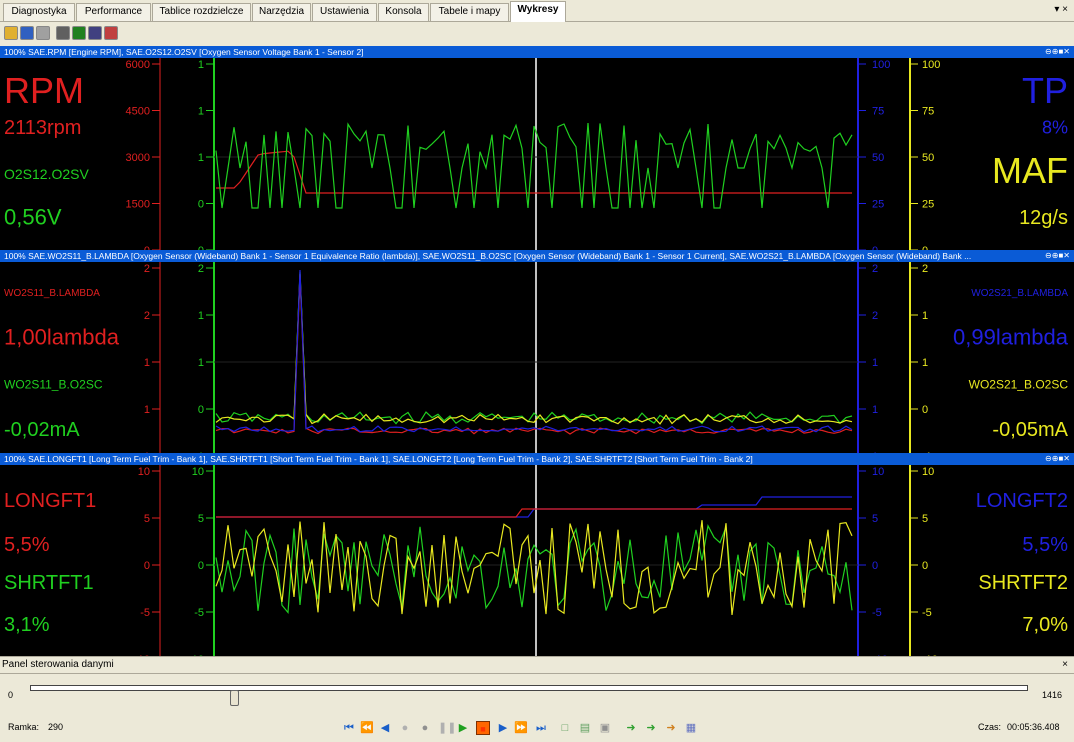 The width and height of the screenshot is (1074, 742). What do you see at coordinates (111, 33) in the screenshot?
I see `map-icon` at bounding box center [111, 33].